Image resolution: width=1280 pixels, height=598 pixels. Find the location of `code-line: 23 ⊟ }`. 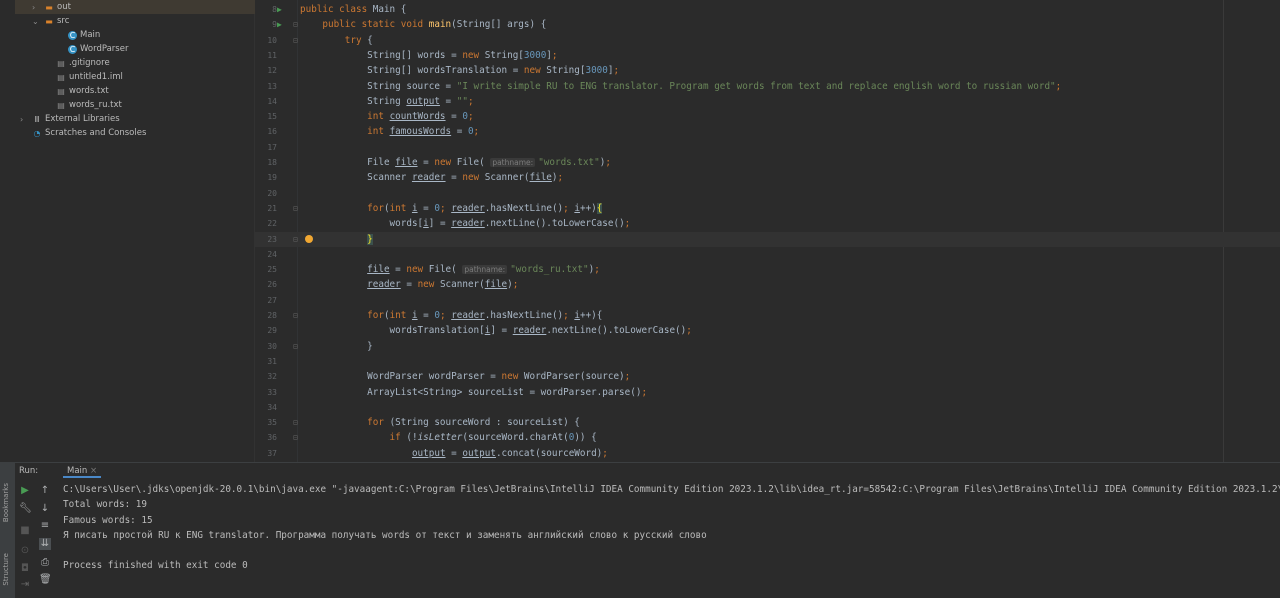

code-line: 23 ⊟ } is located at coordinates (767, 239).